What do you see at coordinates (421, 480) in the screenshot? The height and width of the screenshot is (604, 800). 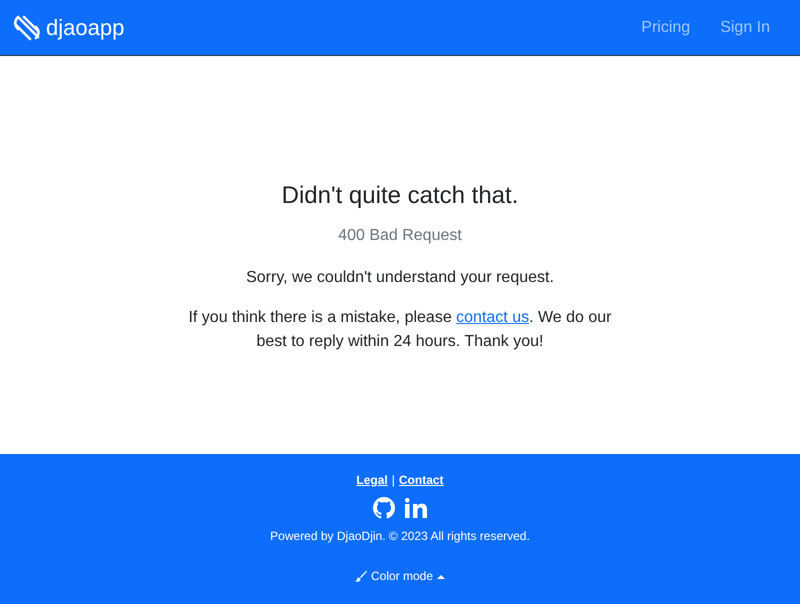 I see `footer-link: Contact` at bounding box center [421, 480].